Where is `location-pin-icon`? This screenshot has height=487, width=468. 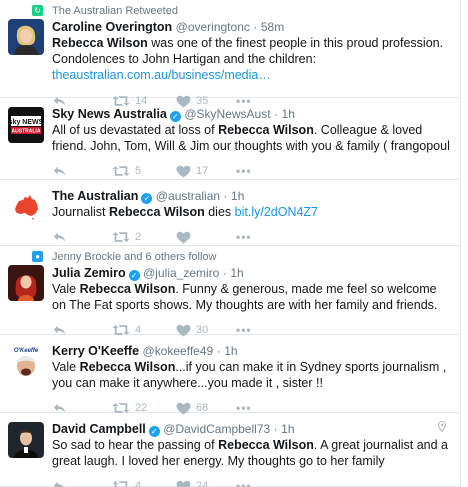 location-pin-icon is located at coordinates (442, 427).